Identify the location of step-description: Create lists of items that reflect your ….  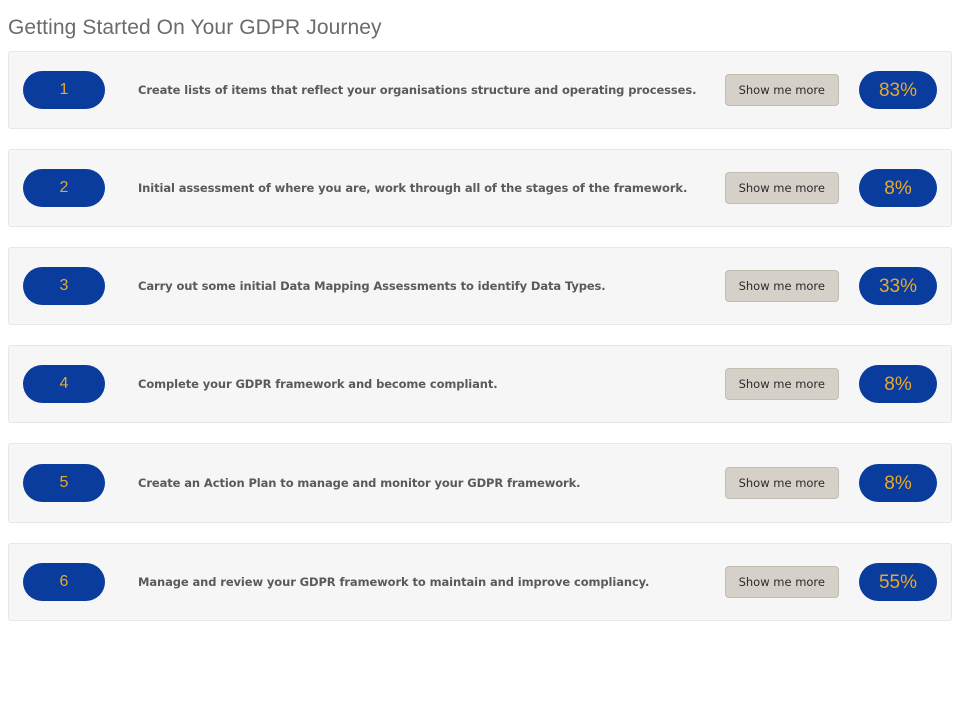
(417, 90).